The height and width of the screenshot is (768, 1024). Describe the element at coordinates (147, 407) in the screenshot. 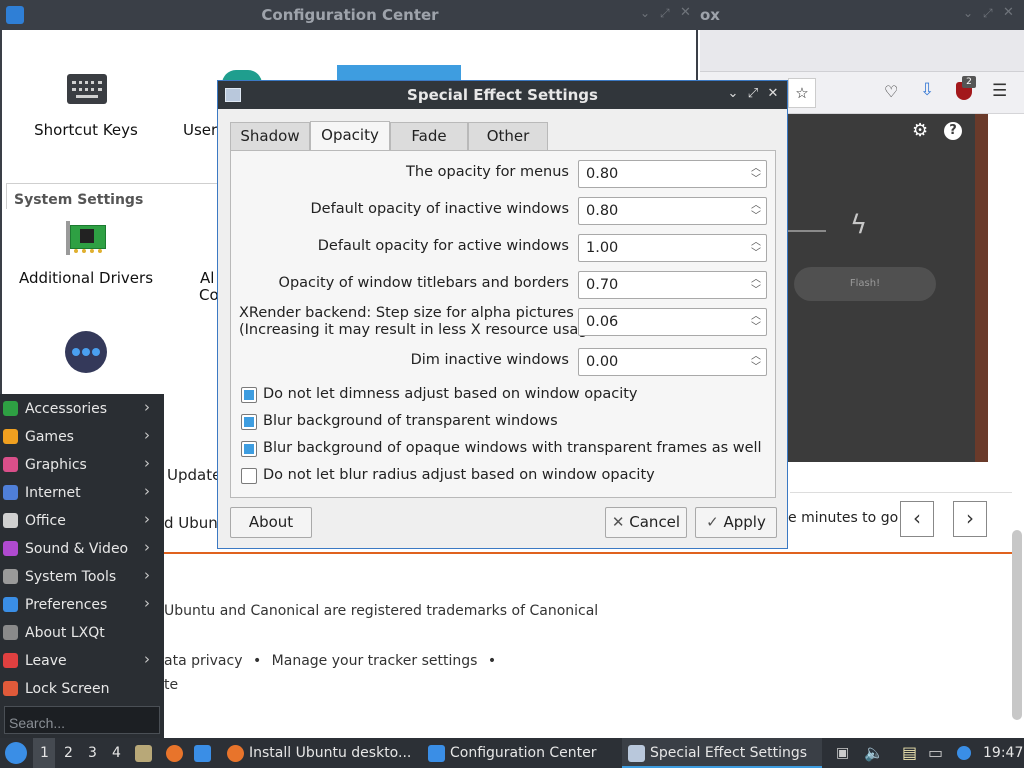

I see `chevron-right-icon: ›` at that location.